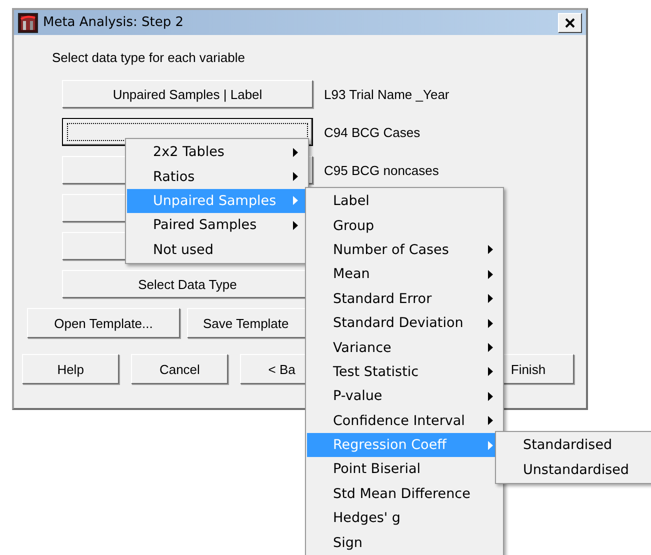 The width and height of the screenshot is (651, 555). What do you see at coordinates (217, 152) in the screenshot?
I see `menu-item: 2x2 Tables` at bounding box center [217, 152].